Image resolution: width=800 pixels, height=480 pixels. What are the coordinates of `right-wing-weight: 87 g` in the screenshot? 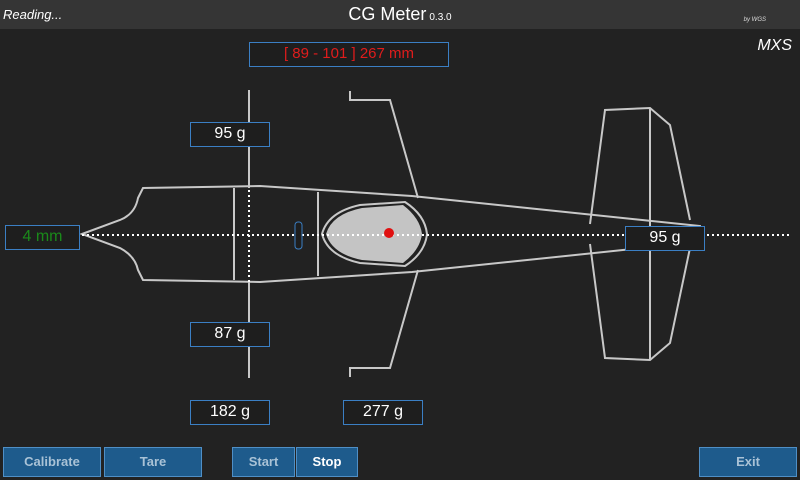 It's located at (230, 334).